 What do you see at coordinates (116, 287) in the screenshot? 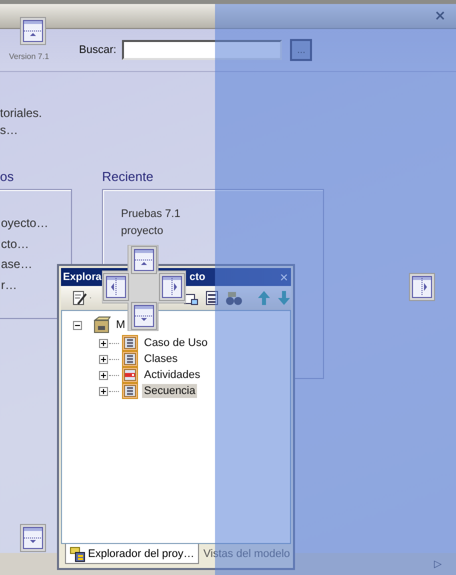
I see `dock-arrow-left-icon` at bounding box center [116, 287].